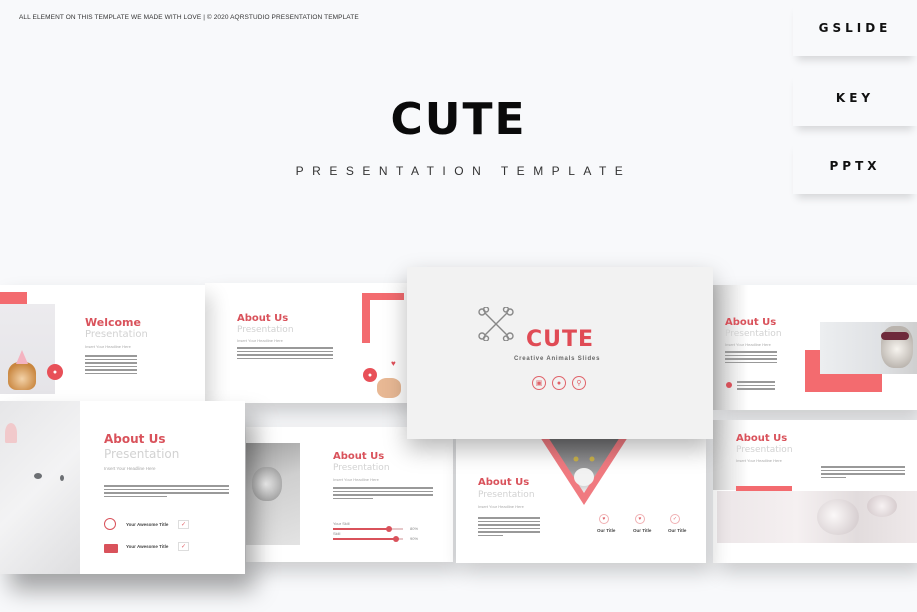 This screenshot has width=917, height=612. What do you see at coordinates (337, 533) in the screenshot?
I see `skill-label: Skill` at bounding box center [337, 533].